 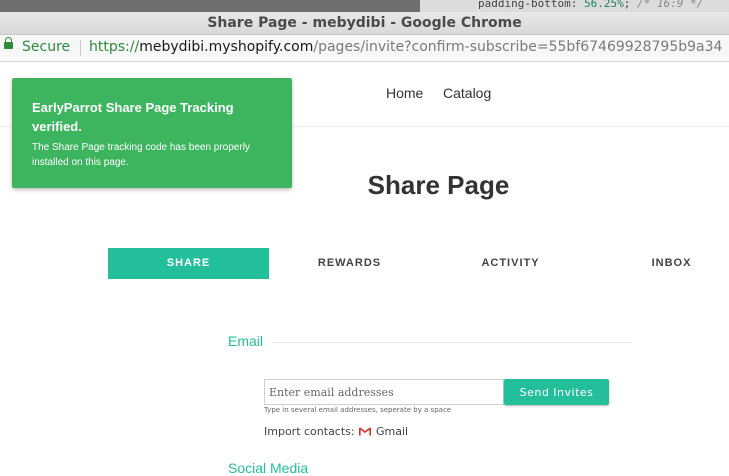 What do you see at coordinates (384, 392) in the screenshot?
I see `email-input` at bounding box center [384, 392].